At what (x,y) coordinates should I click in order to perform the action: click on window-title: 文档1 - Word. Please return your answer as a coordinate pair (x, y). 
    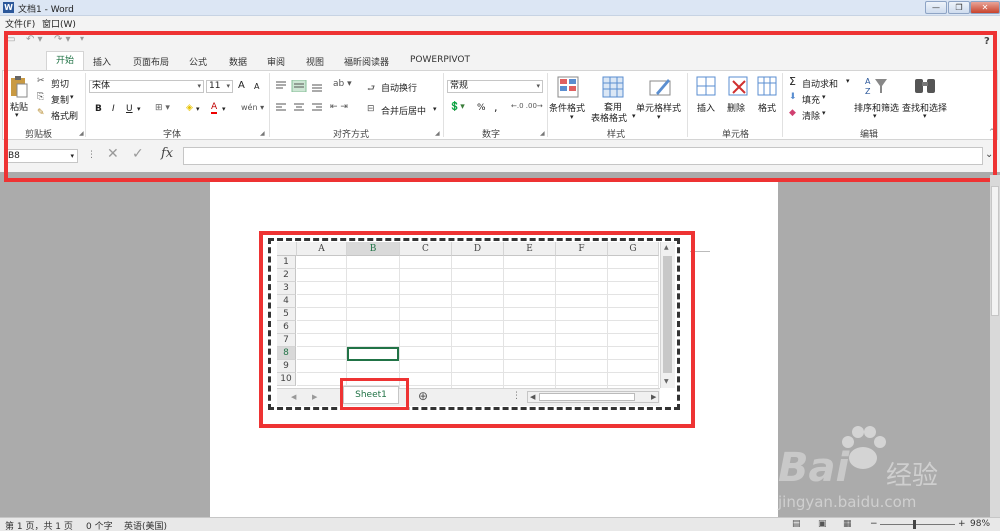
    Looking at the image, I should click on (46, 10).